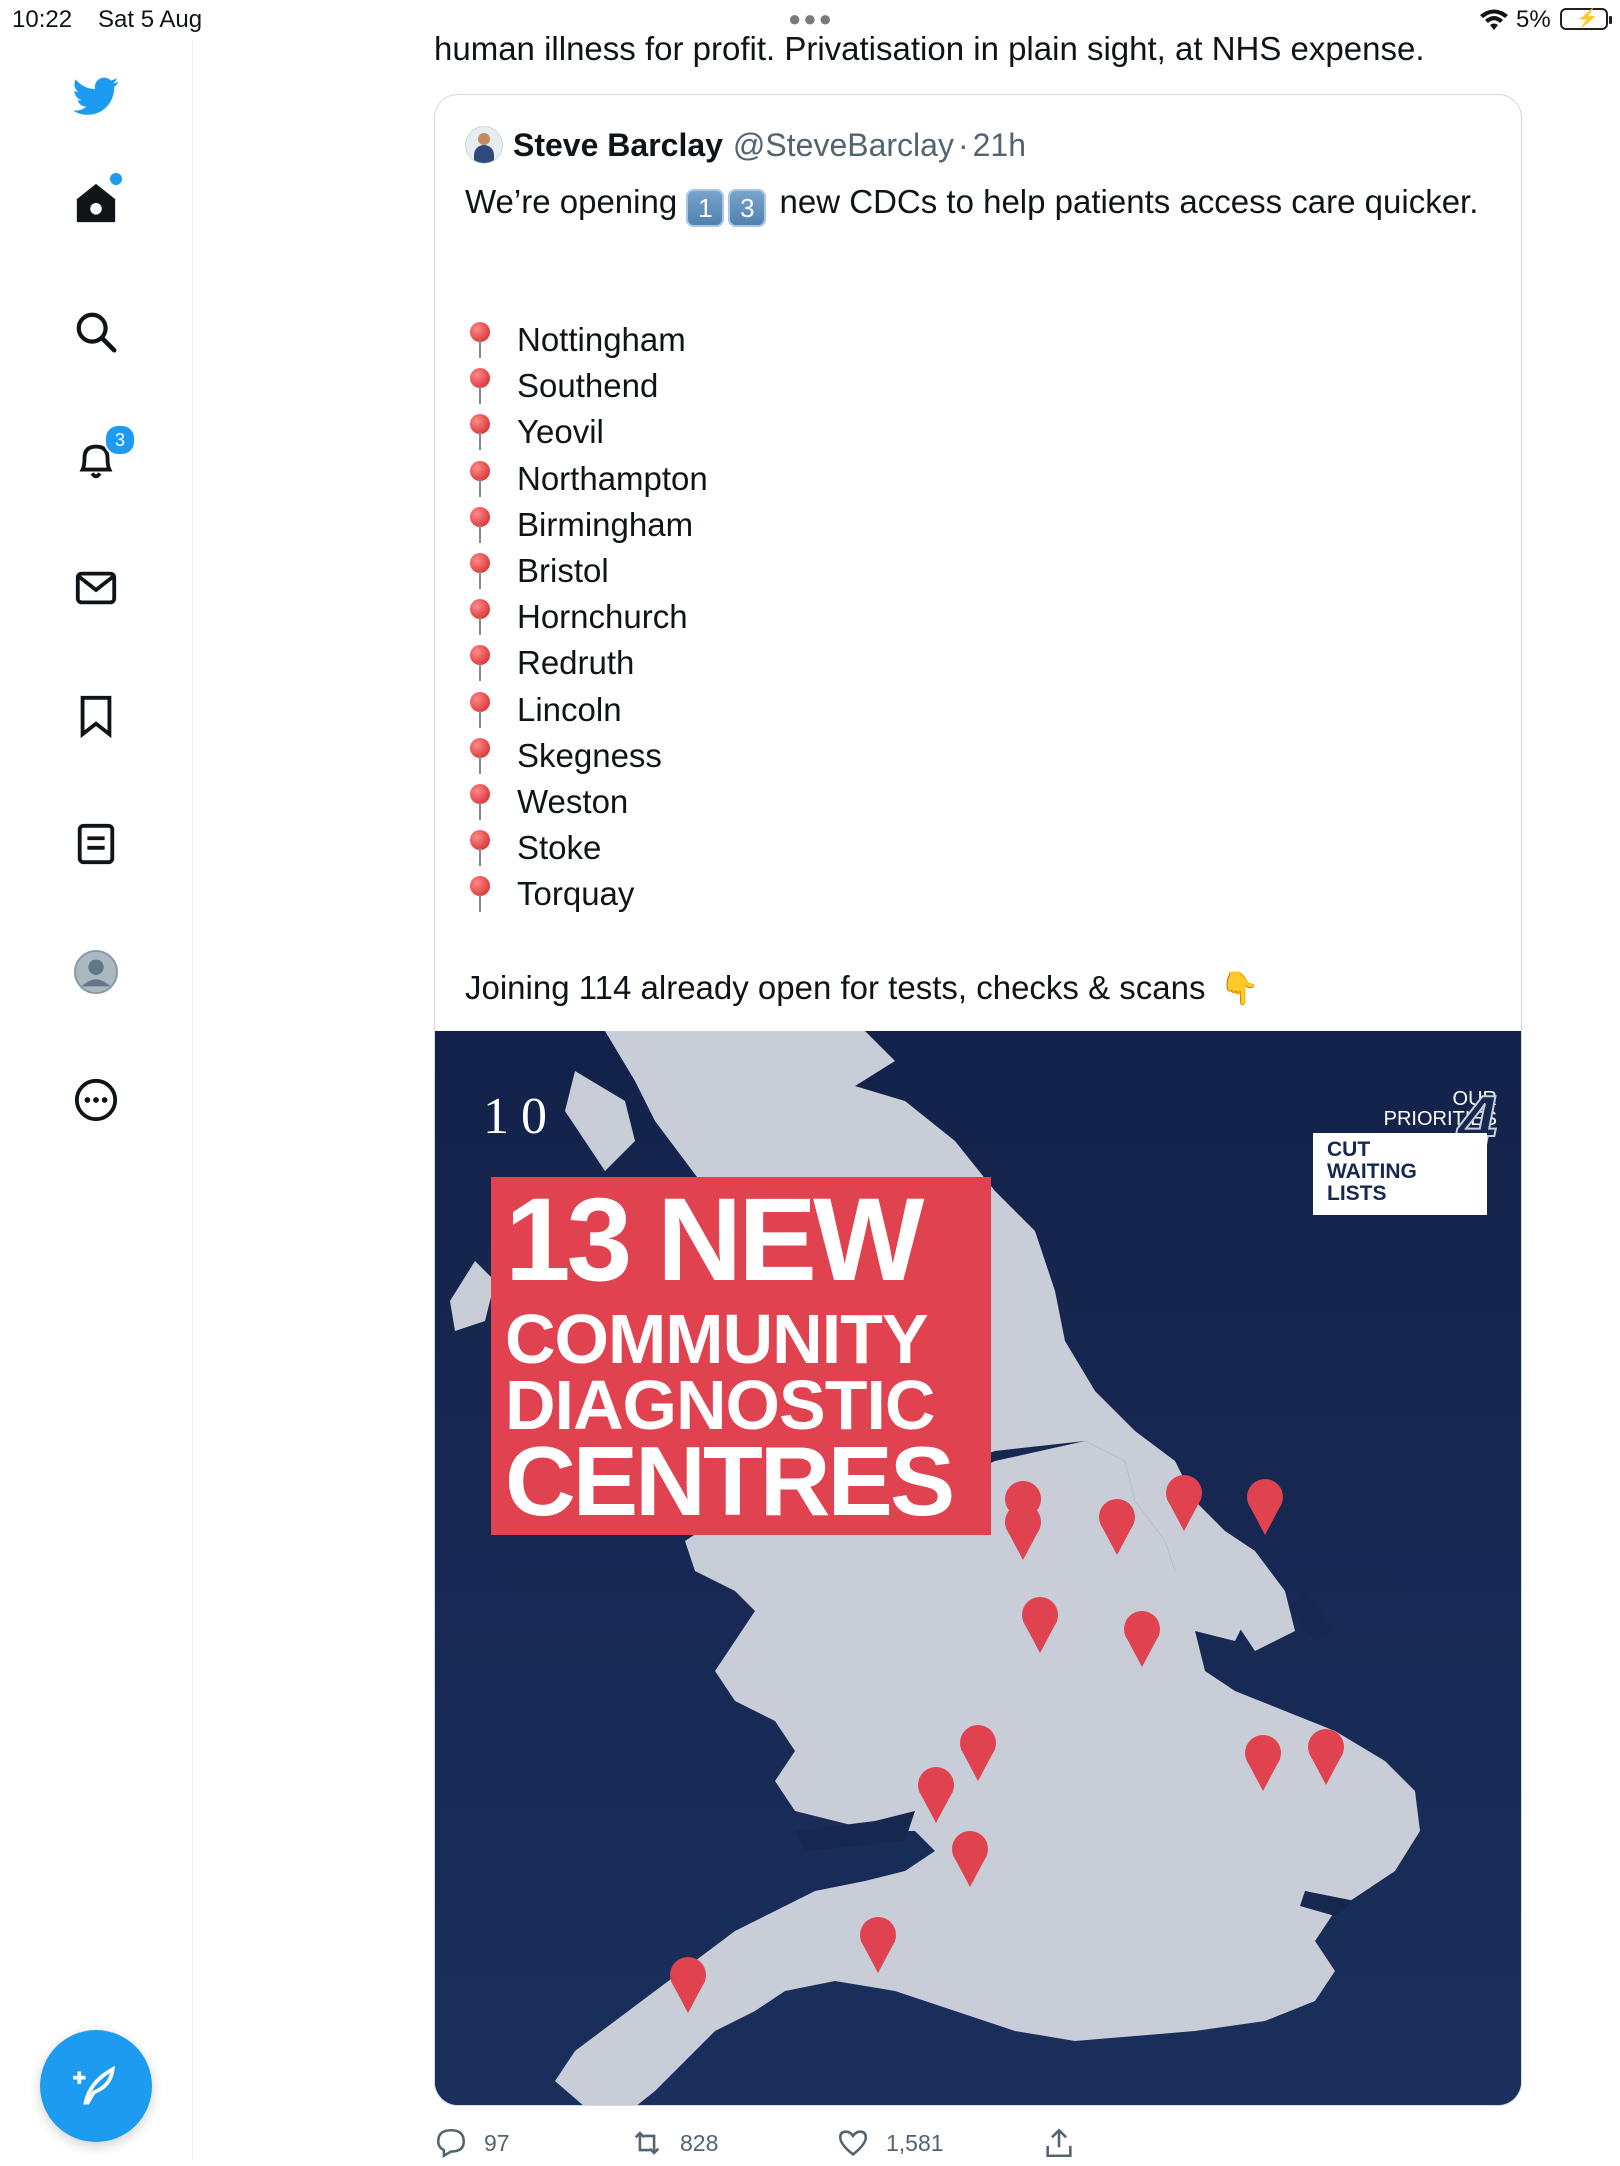 Image resolution: width=1620 pixels, height=2166 pixels. I want to click on list-item: Stoke, so click(586, 848).